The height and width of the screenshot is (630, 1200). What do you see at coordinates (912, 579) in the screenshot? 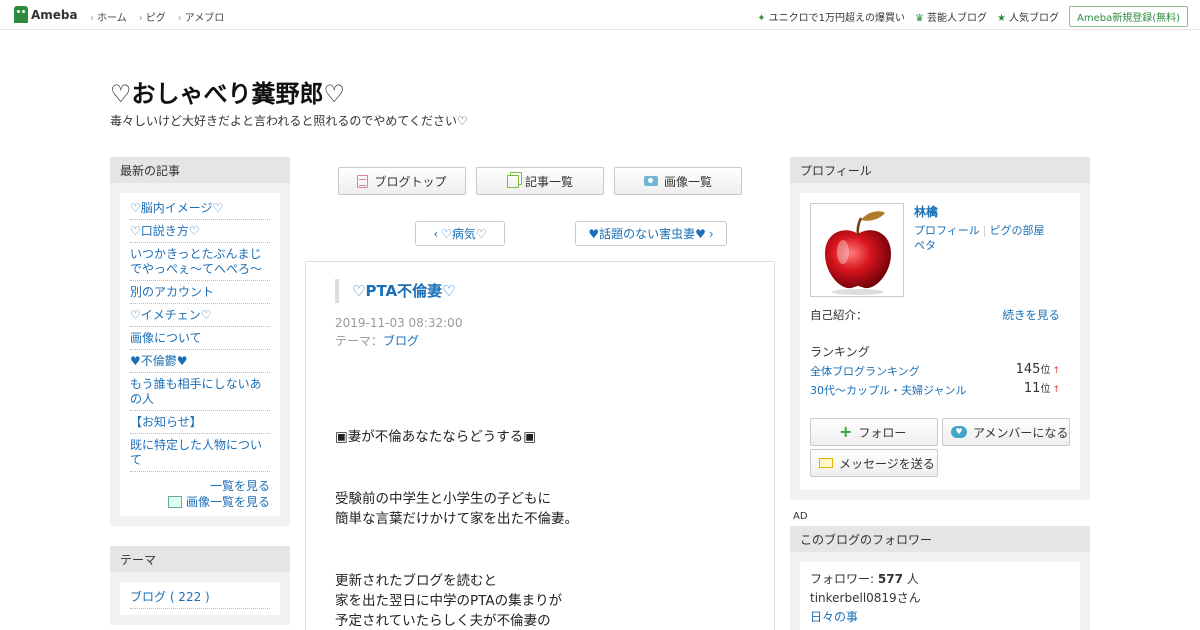
I see `follower-count-unit: 人` at bounding box center [912, 579].